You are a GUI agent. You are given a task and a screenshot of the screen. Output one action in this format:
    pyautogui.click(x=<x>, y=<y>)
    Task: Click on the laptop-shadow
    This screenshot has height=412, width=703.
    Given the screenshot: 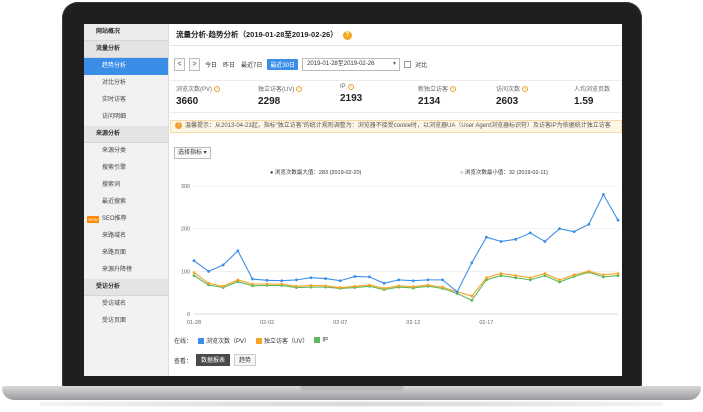 What is the action you would take?
    pyautogui.click(x=351, y=404)
    